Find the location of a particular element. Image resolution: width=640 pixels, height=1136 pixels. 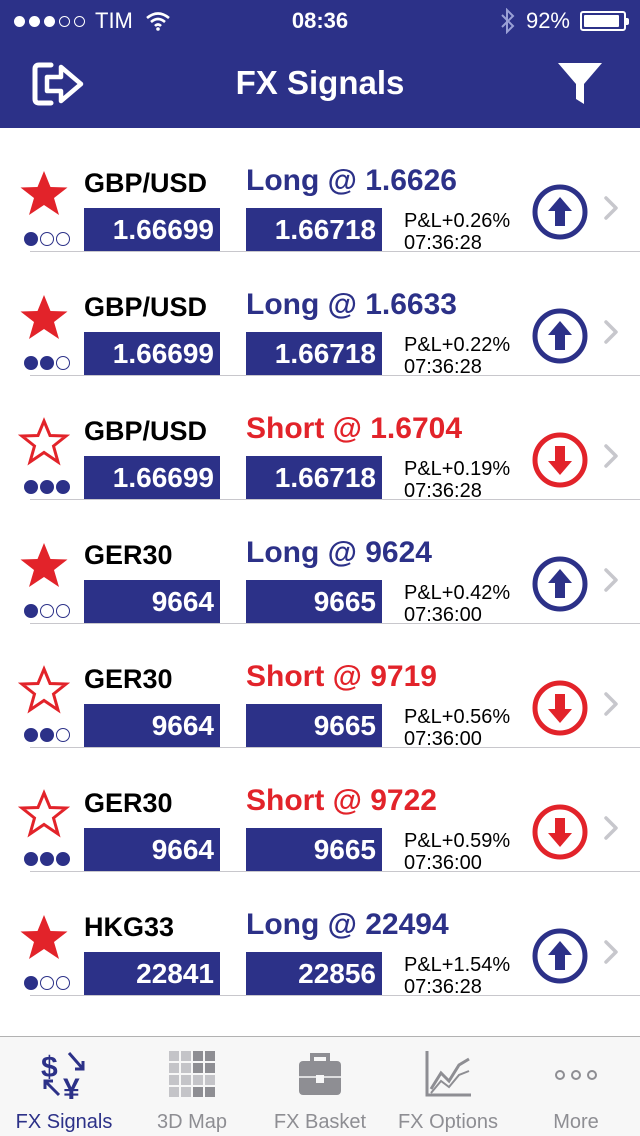

pl-value: P&L+0.59% is located at coordinates (457, 841).